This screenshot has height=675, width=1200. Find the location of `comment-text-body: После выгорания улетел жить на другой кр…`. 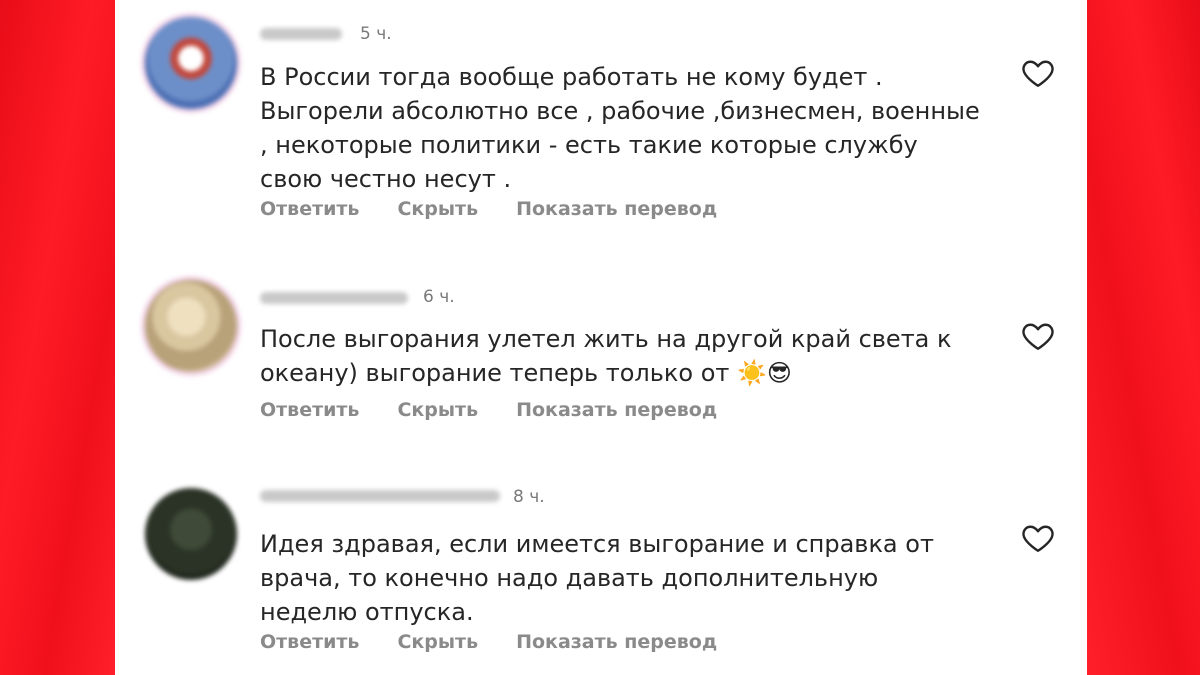

comment-text-body: После выгорания улетел жить на другой кр… is located at coordinates (606, 356).